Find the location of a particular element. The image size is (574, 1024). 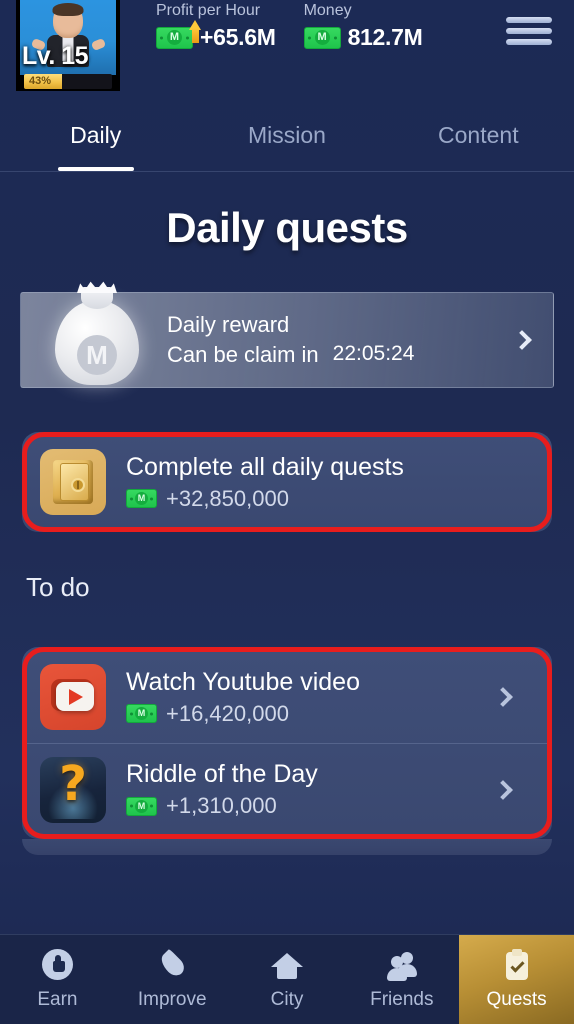

nav-item-improve: Improve is located at coordinates (172, 979).